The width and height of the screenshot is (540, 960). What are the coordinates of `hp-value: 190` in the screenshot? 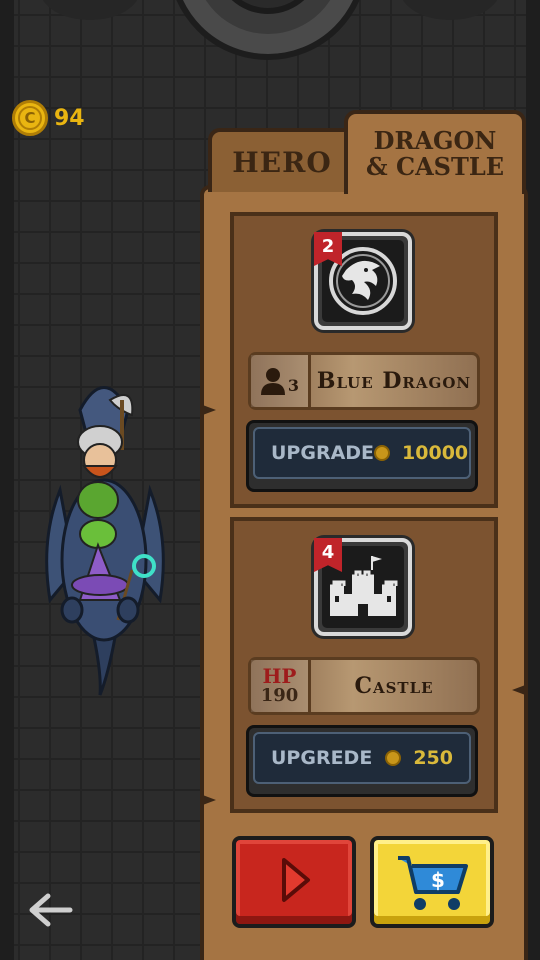 It's located at (279, 695).